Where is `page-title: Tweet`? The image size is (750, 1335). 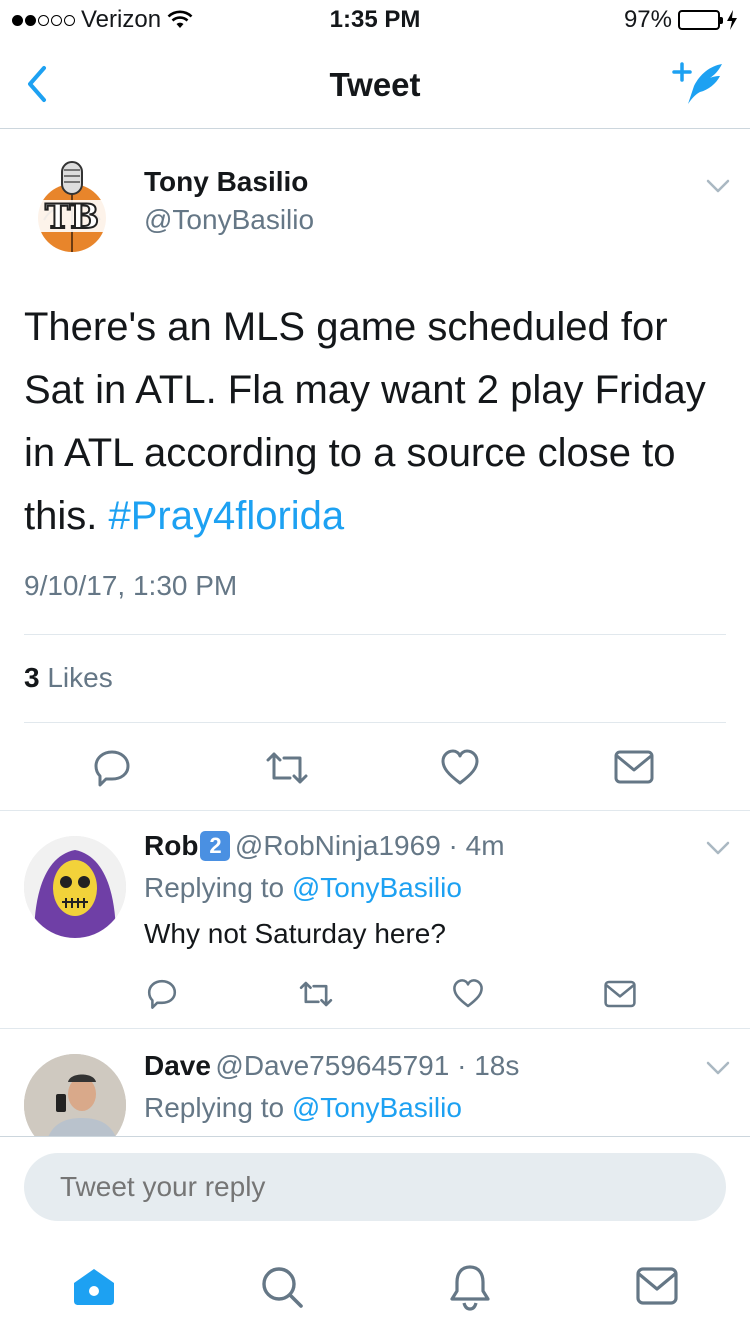 page-title: Tweet is located at coordinates (375, 84).